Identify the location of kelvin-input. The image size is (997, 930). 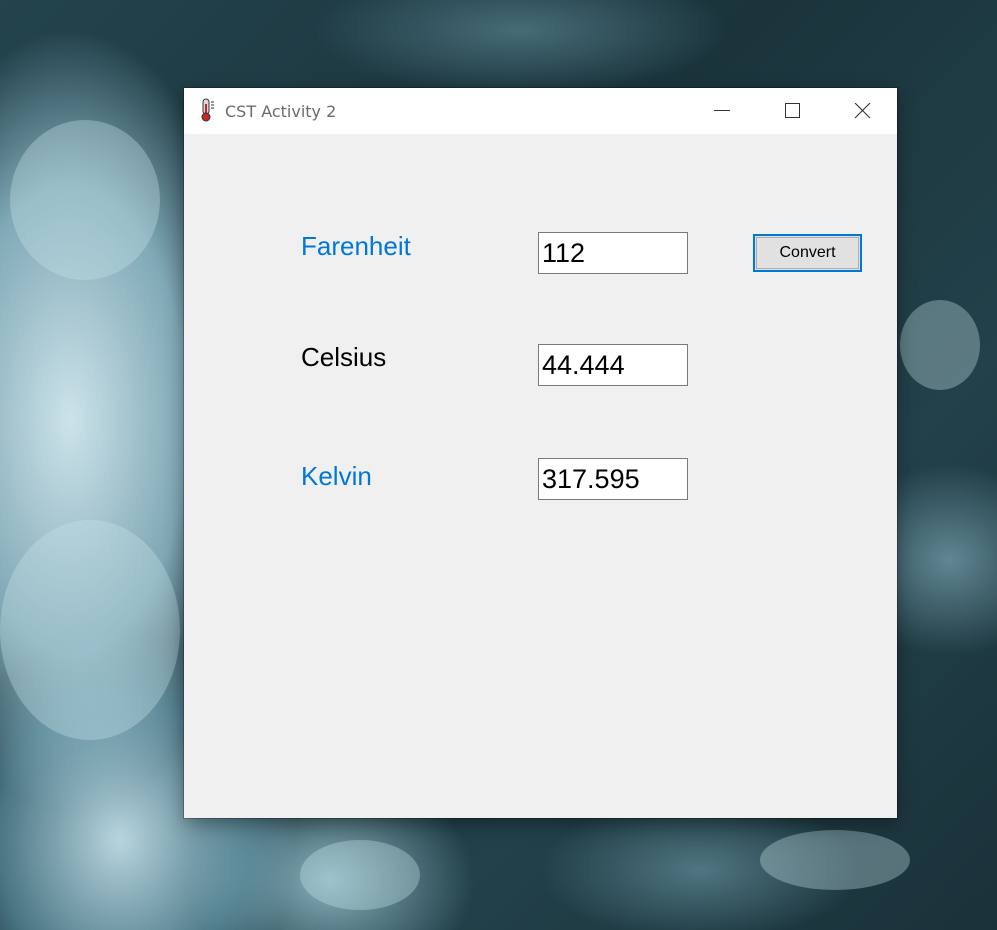
(613, 479).